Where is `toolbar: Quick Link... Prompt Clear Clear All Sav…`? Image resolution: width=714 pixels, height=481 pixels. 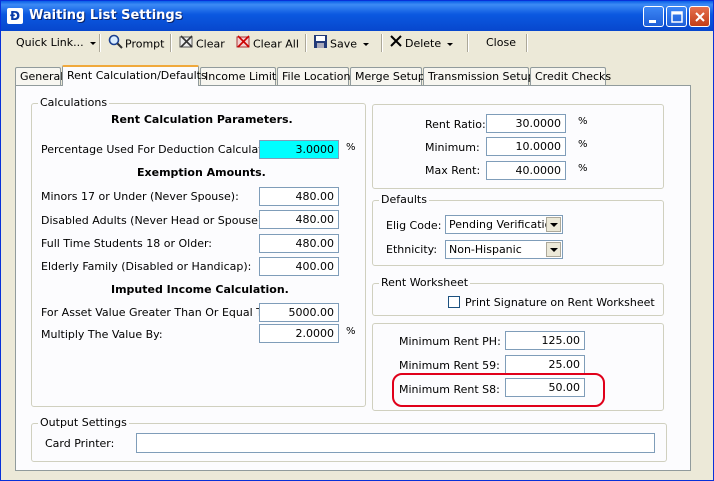
toolbar: Quick Link... Prompt Clear Clear All Sav… is located at coordinates (357, 43).